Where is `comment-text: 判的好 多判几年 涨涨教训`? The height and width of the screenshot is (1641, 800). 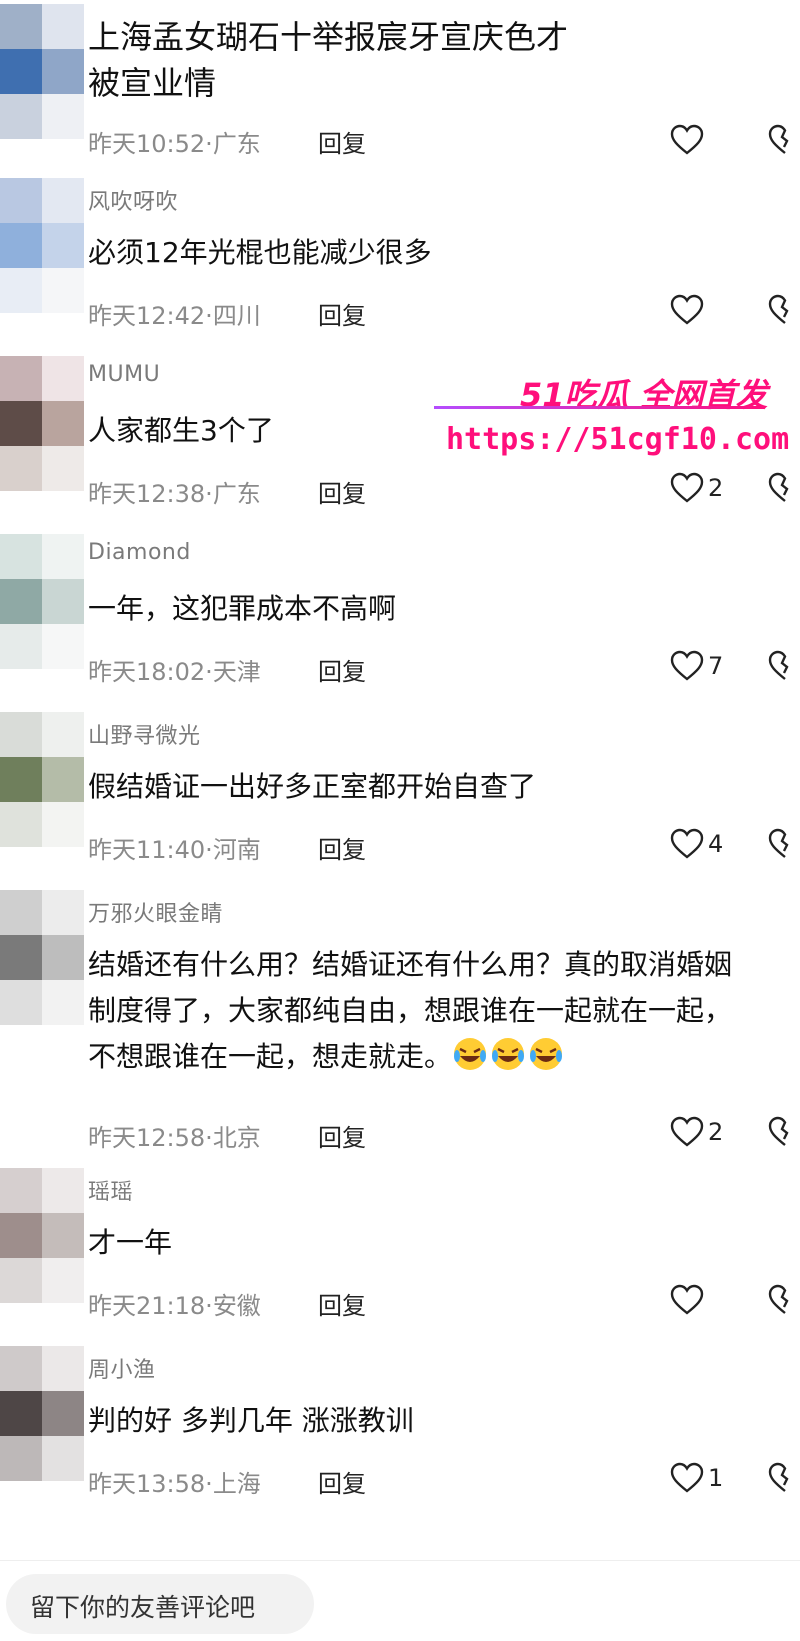
comment-text: 判的好 多判几年 涨涨教训 is located at coordinates (251, 1420).